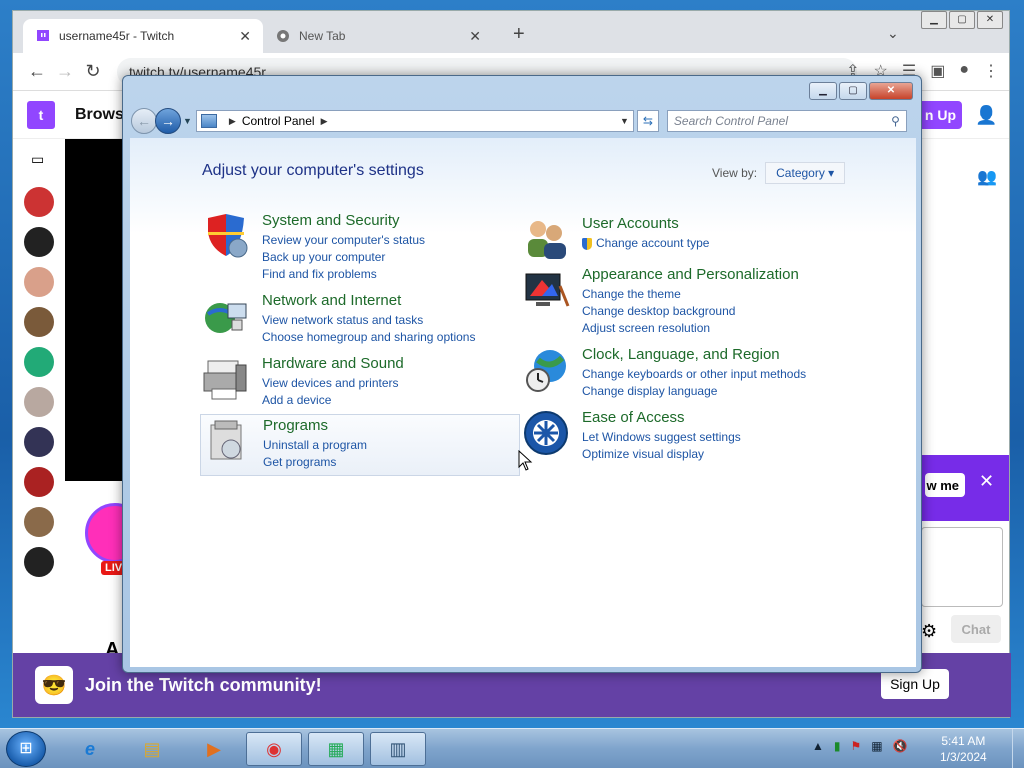  I want to click on reload-button: ↻, so click(93, 71).